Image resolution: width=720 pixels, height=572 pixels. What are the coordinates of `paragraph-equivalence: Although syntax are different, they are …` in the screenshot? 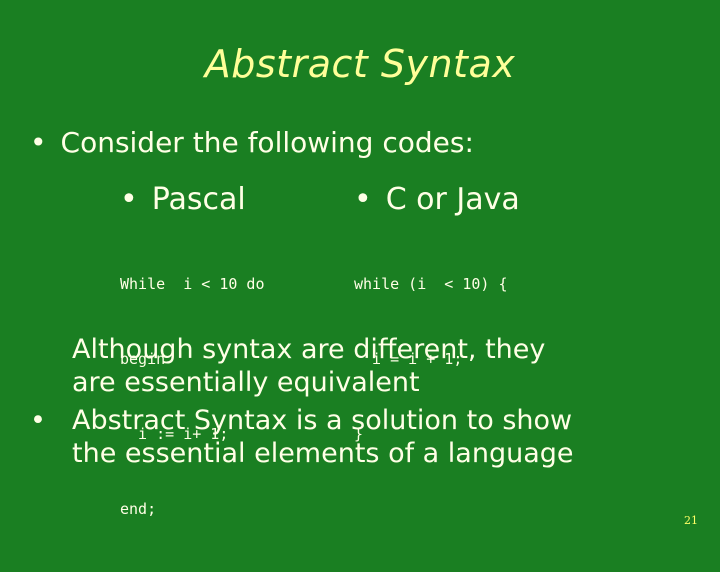 It's located at (287, 366).